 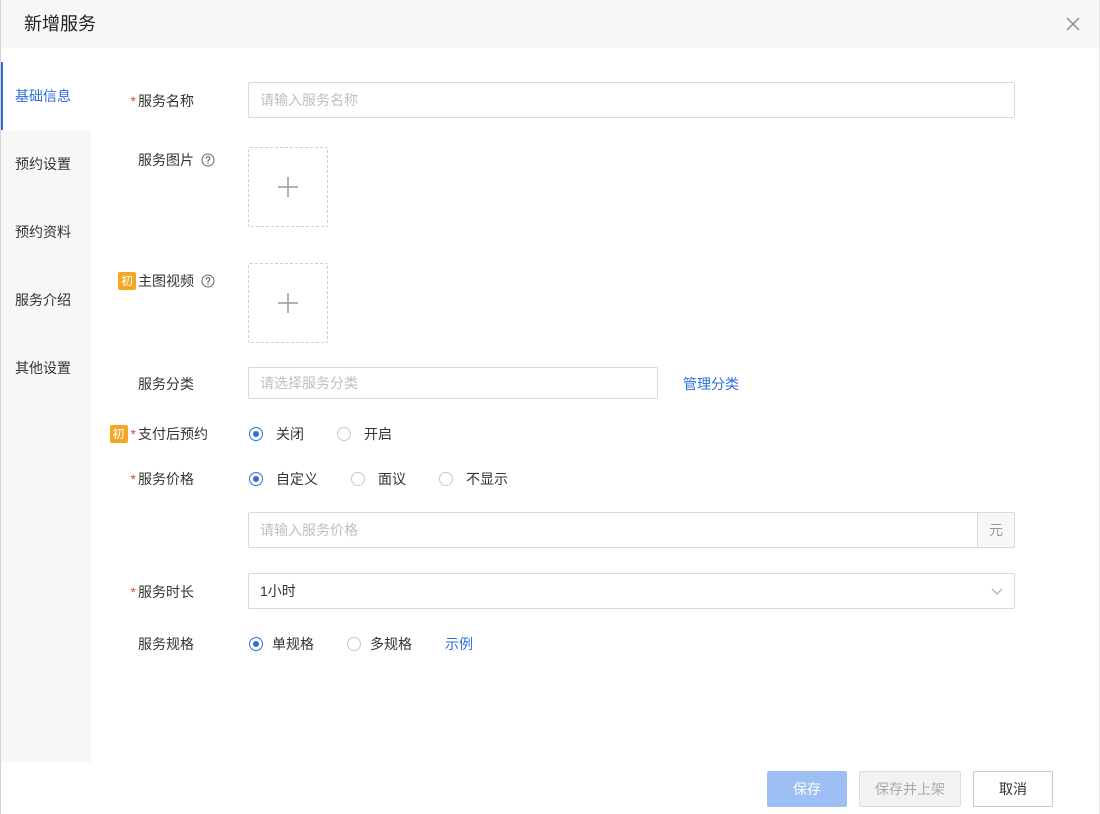 What do you see at coordinates (807, 789) in the screenshot?
I see `save-button: 保存` at bounding box center [807, 789].